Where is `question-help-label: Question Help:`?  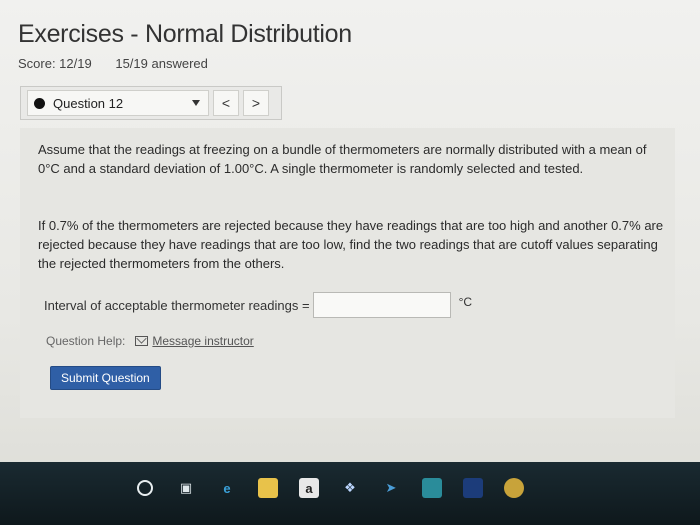
question-help-label: Question Help: is located at coordinates (86, 341).